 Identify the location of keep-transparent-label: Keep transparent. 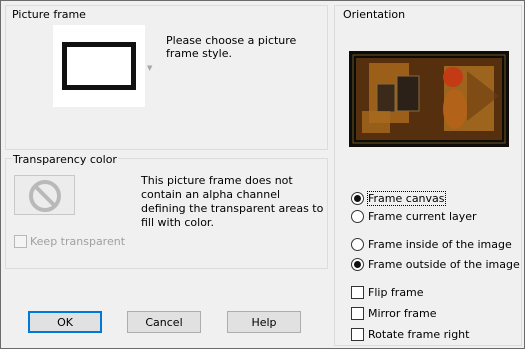
(78, 241).